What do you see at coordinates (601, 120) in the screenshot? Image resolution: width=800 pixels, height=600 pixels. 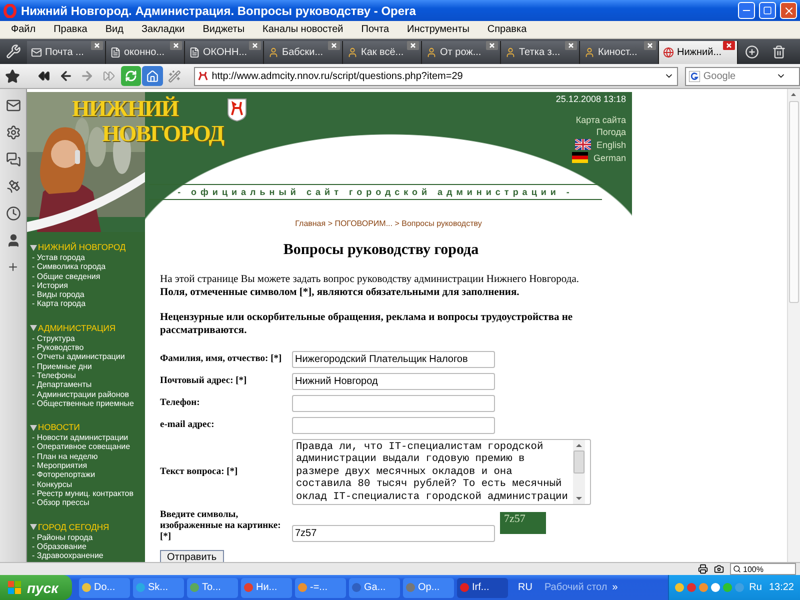 I see `header-link: Карта сайта` at bounding box center [601, 120].